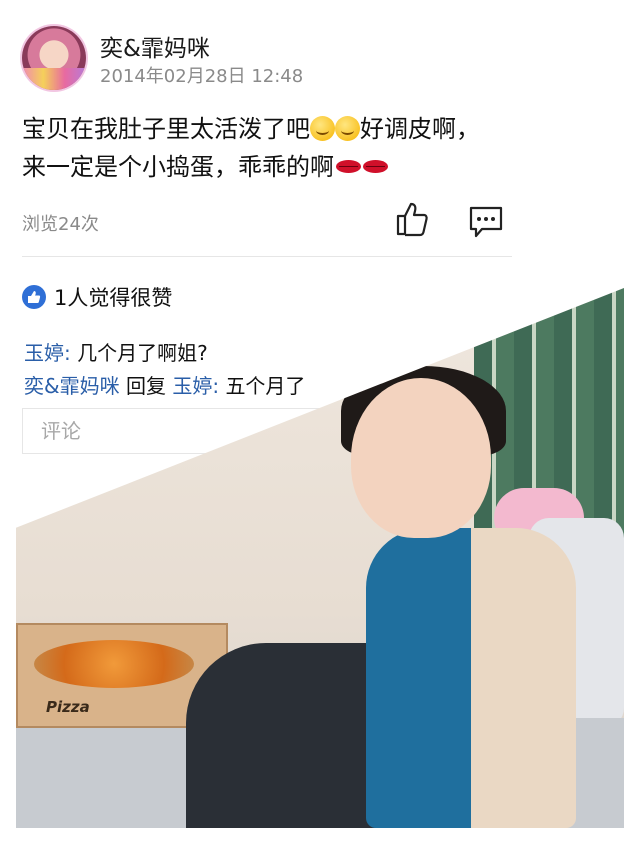 This screenshot has width=640, height=844. Describe the element at coordinates (265, 386) in the screenshot. I see `comment-text: 五个月了` at that location.